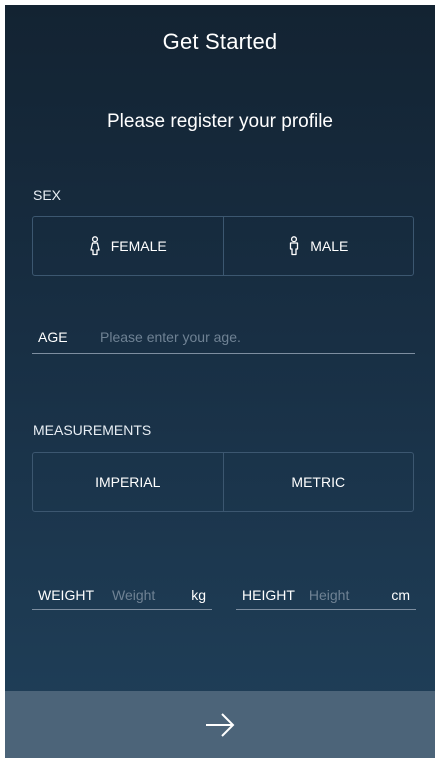 This screenshot has width=440, height=758. I want to click on male-button: MALE, so click(318, 246).